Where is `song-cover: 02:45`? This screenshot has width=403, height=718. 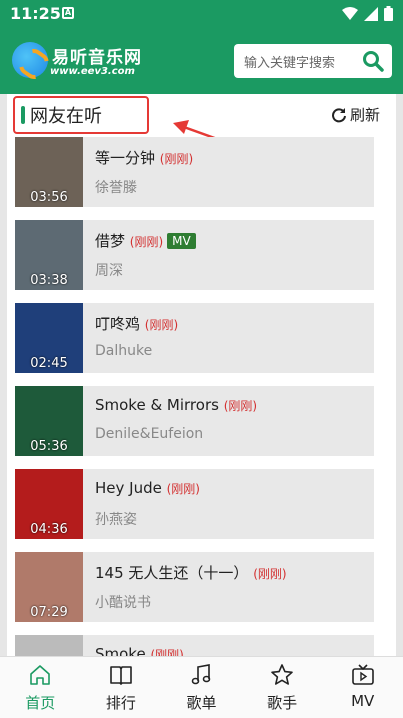
song-cover: 02:45 is located at coordinates (49, 338).